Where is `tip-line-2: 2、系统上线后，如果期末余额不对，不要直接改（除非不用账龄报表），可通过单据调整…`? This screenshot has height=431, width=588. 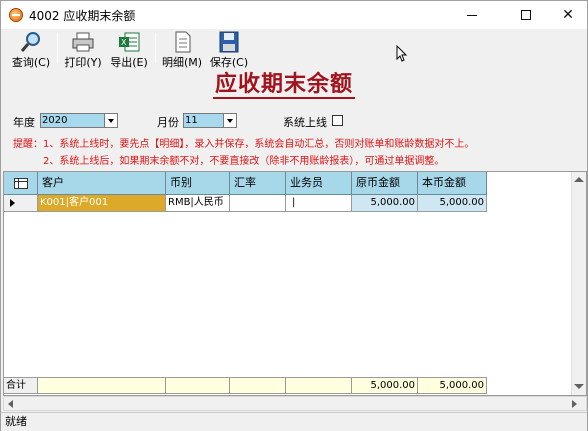
tip-line-2: 2、系统上线后，如果期末余额不对，不要直接改（除非不用账龄报表），可通过单据调整… is located at coordinates (244, 161).